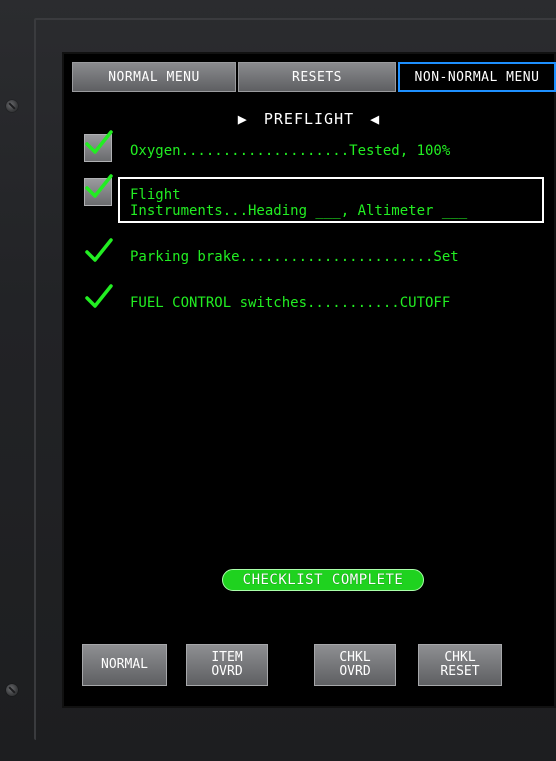  Describe the element at coordinates (375, 119) in the screenshot. I see `arrow-left-icon: ◀` at that location.